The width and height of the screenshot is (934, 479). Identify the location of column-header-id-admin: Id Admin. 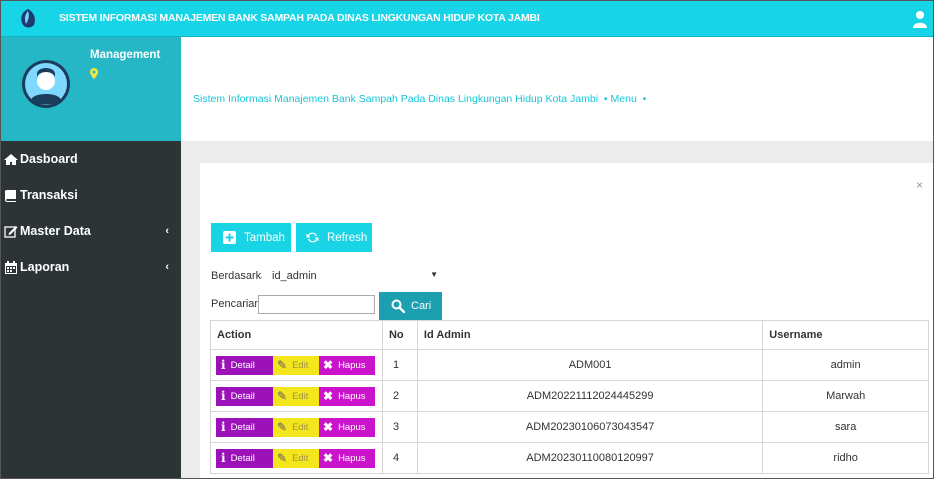
(590, 335).